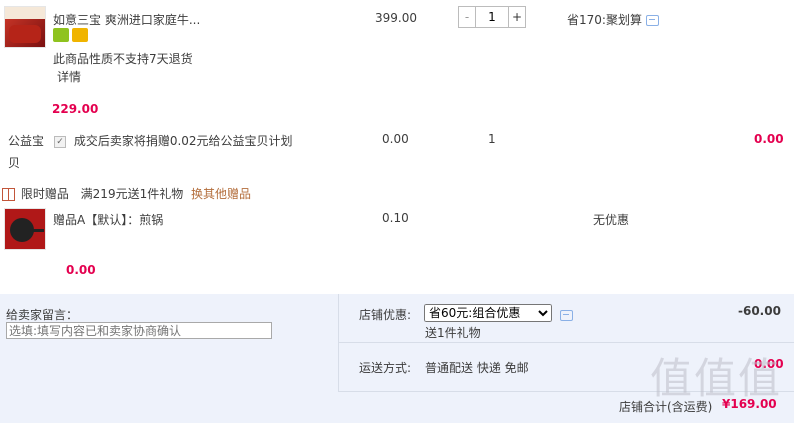 This screenshot has width=794, height=423. I want to click on quantity-input, so click(492, 17).